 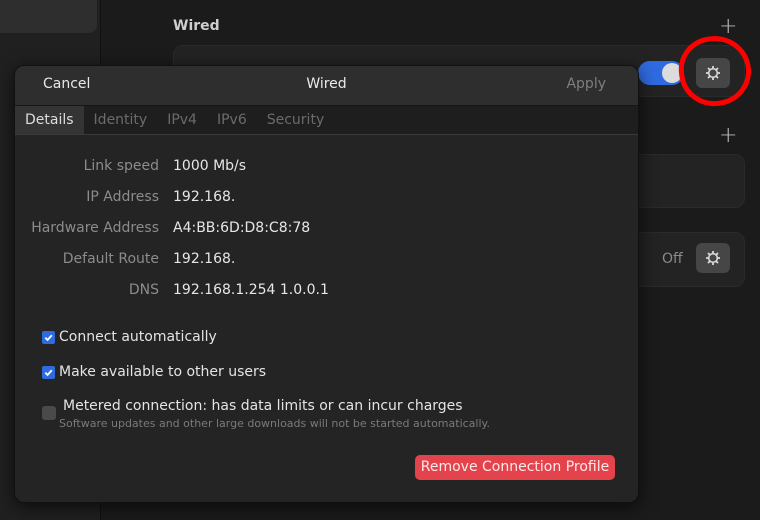 I want to click on connect-automatically-checkbox, so click(x=48, y=337).